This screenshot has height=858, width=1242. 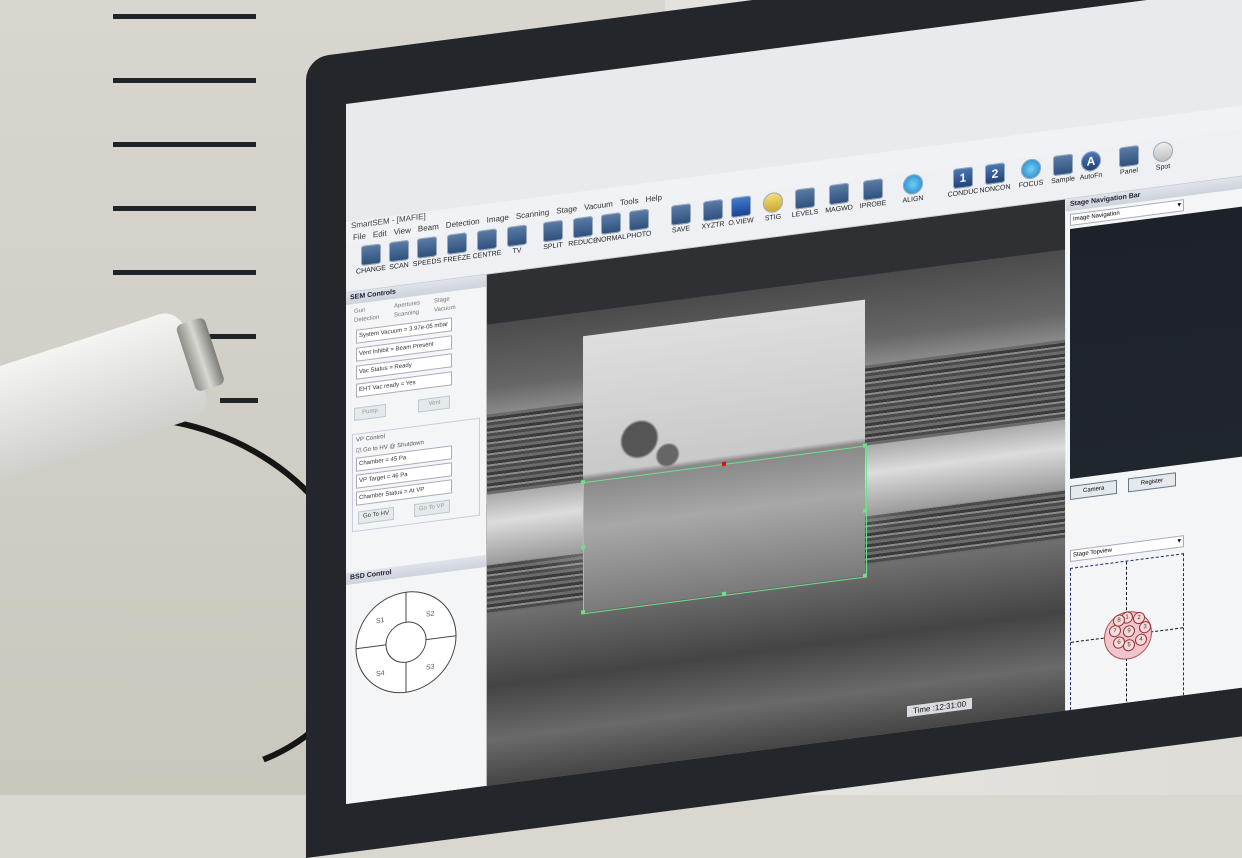 I want to click on toolbar-label: Spot, so click(x=1163, y=167).